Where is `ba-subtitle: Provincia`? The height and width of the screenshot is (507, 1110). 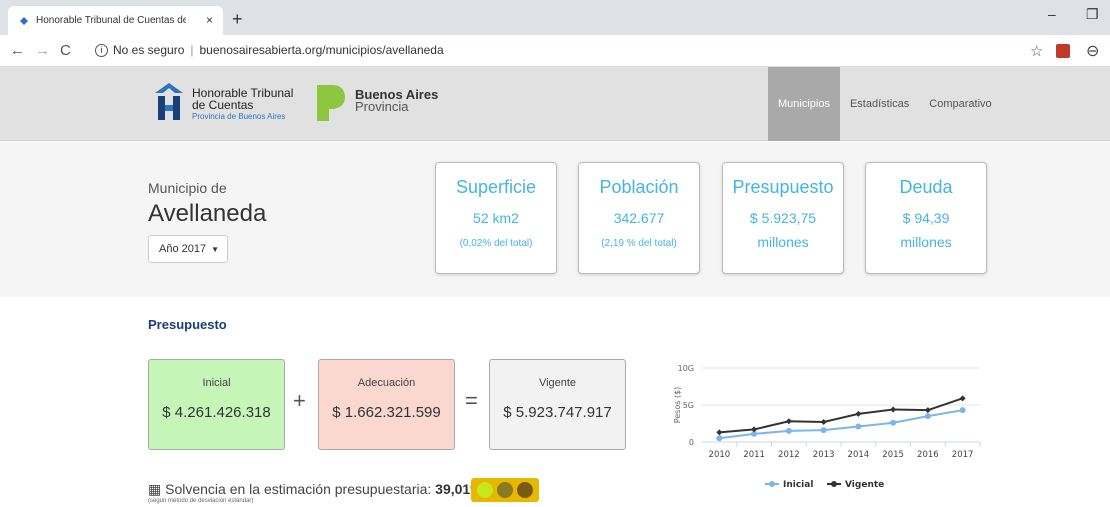 ba-subtitle: Provincia is located at coordinates (382, 106).